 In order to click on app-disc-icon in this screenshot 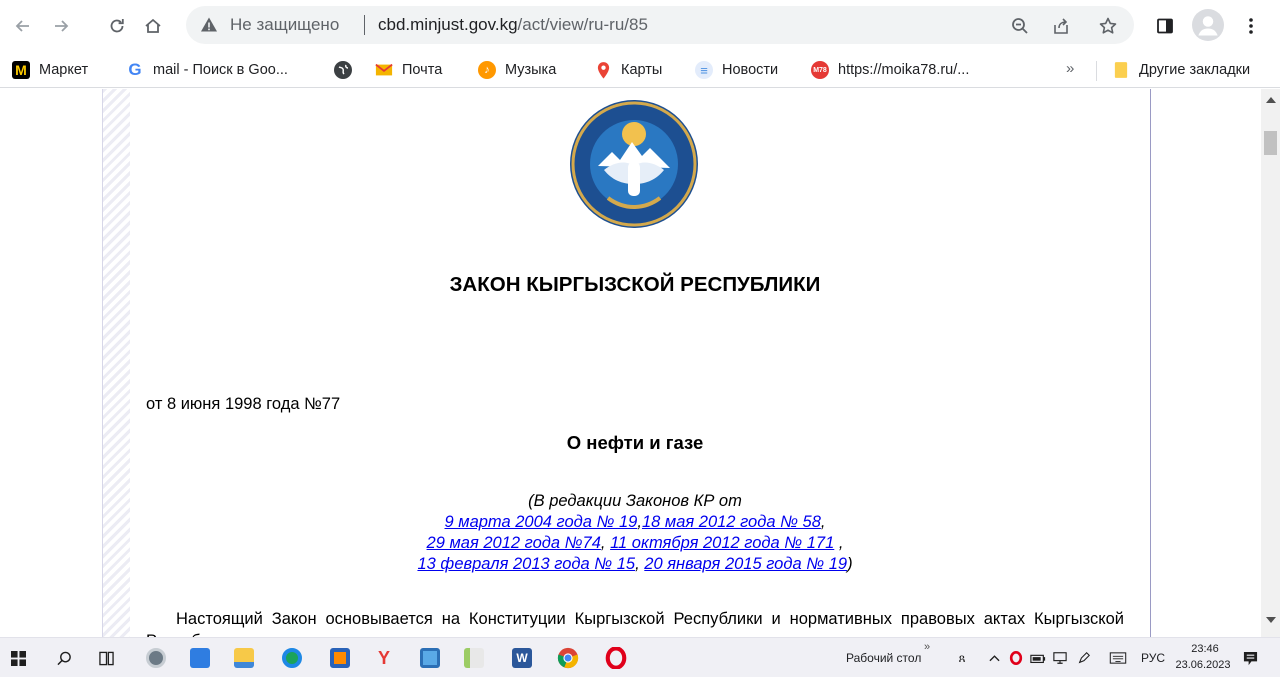, I will do `click(156, 658)`.